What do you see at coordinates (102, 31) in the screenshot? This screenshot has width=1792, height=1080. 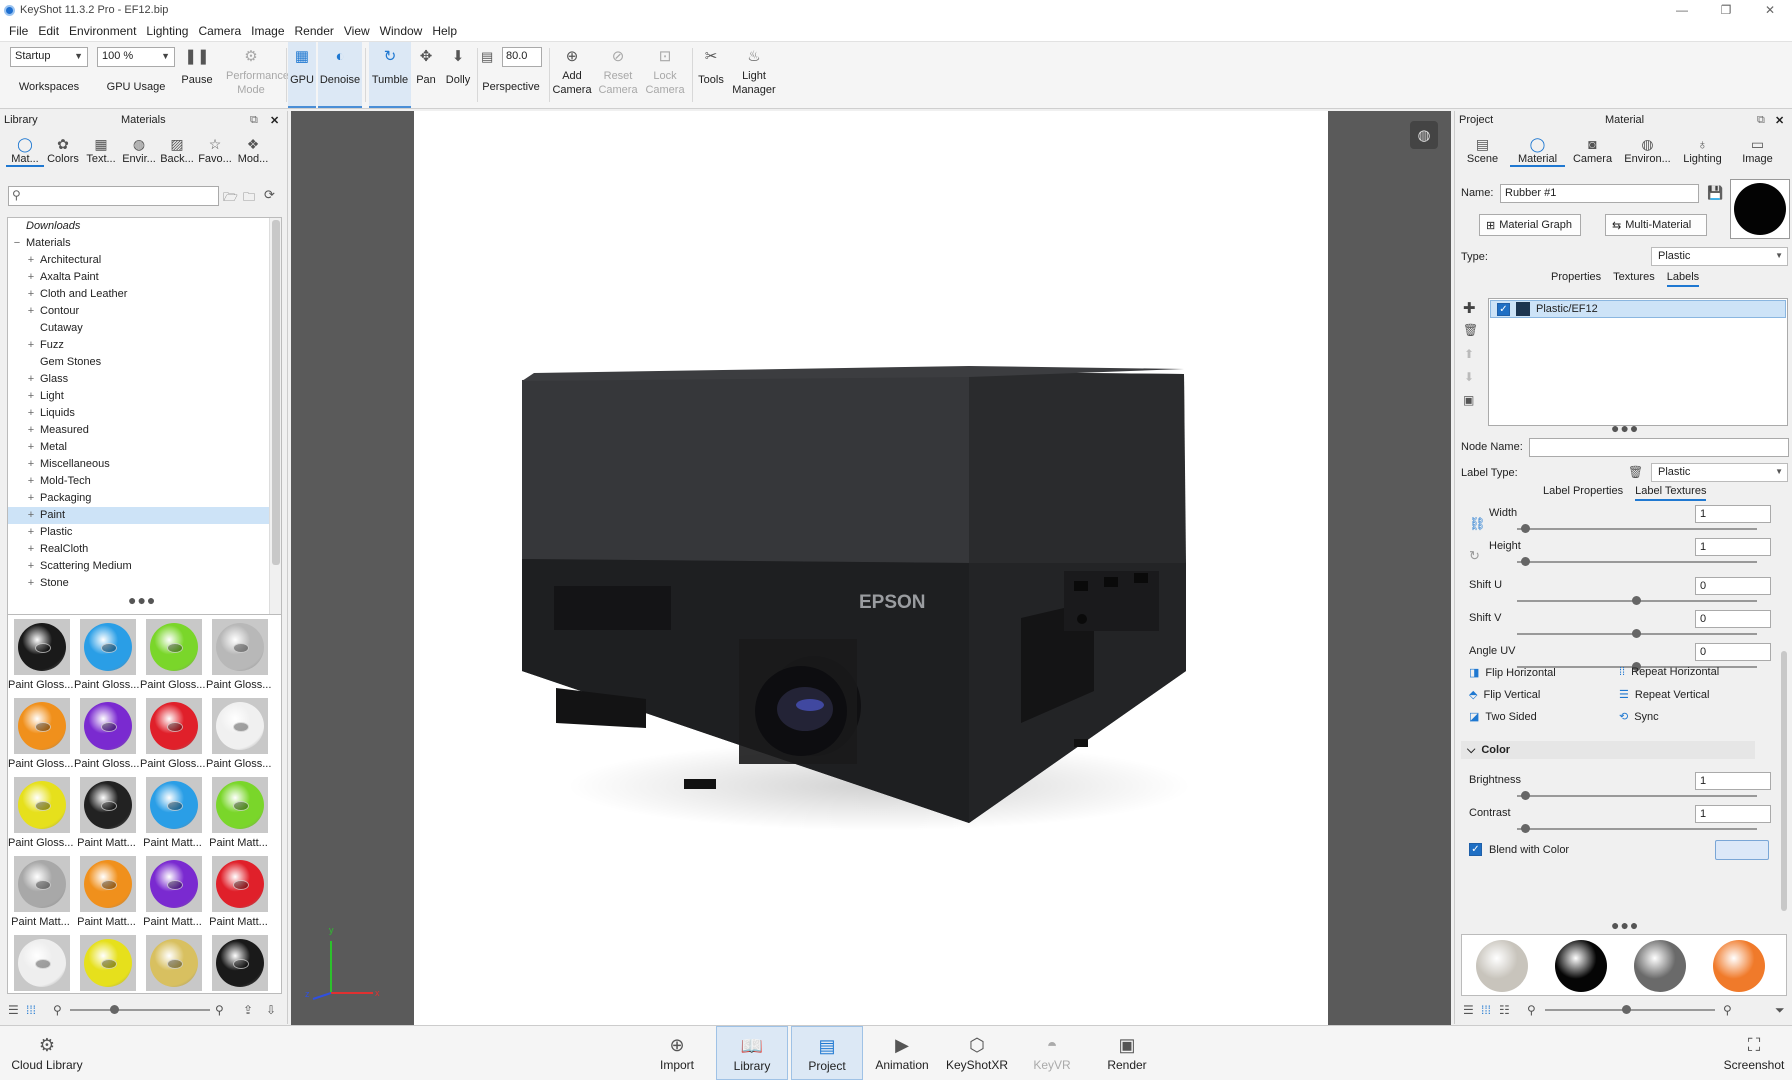 I see `menu-environment: Environment` at bounding box center [102, 31].